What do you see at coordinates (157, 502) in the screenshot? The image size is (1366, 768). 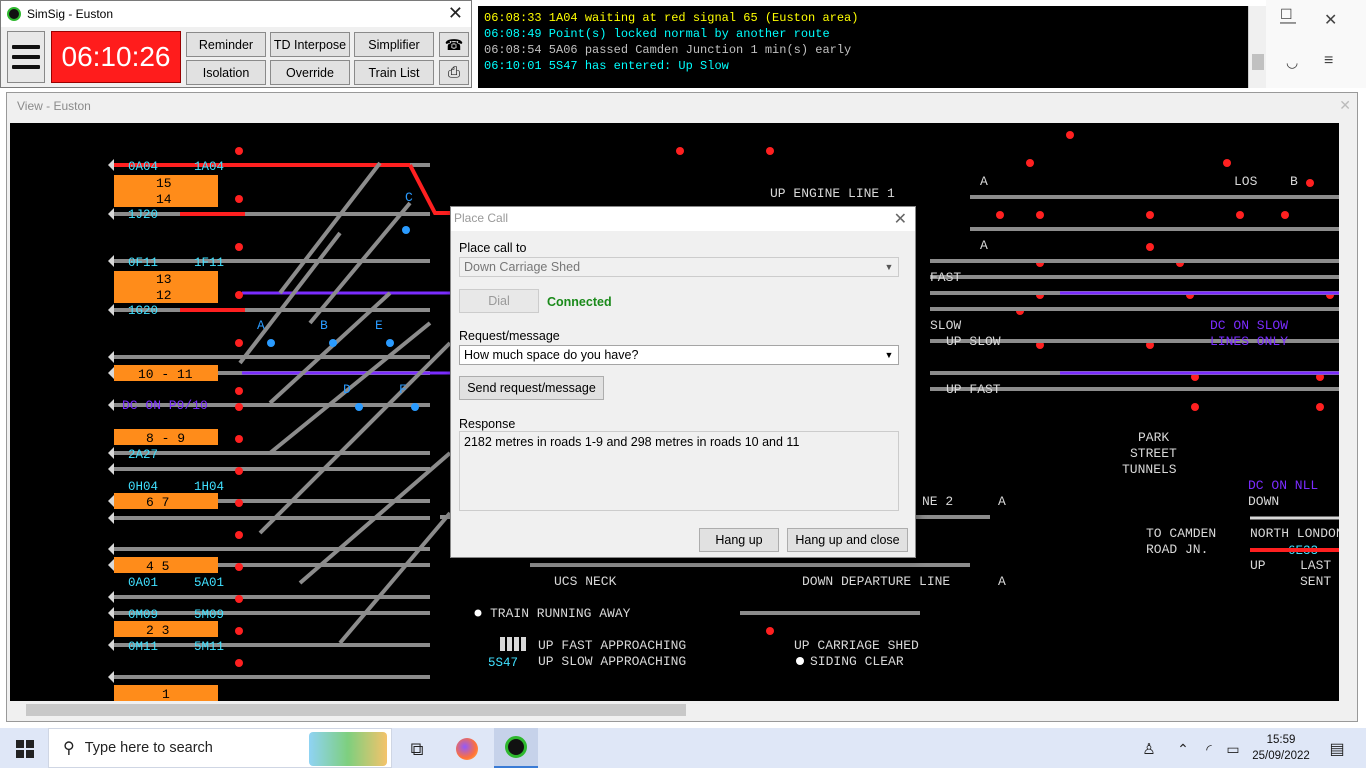 I see `platform-label: 6 7` at bounding box center [157, 502].